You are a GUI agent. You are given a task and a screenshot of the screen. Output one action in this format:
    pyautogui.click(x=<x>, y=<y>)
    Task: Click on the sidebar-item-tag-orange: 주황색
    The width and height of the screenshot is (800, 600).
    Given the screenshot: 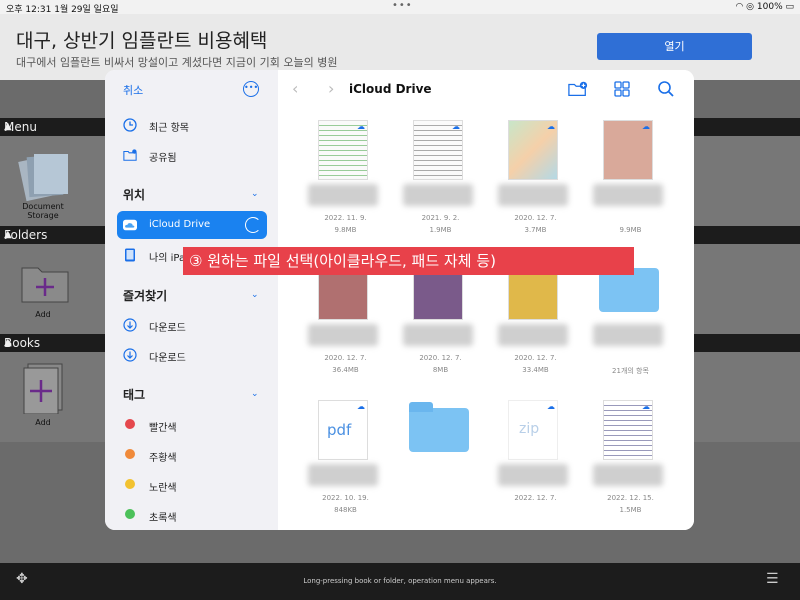 What is the action you would take?
    pyautogui.click(x=192, y=455)
    